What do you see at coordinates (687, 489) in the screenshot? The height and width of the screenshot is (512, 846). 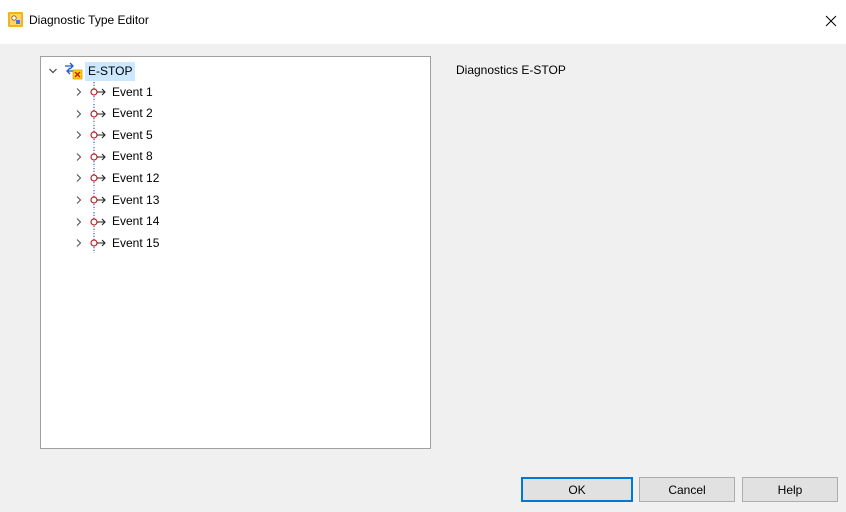 I see `cancel-button: Cancel` at bounding box center [687, 489].